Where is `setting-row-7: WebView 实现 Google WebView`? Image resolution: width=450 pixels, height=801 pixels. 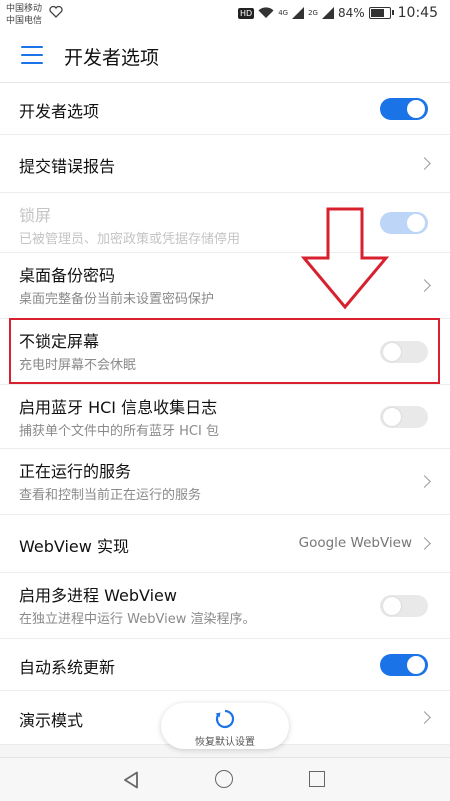 setting-row-7: WebView 实现 Google WebView is located at coordinates (225, 544).